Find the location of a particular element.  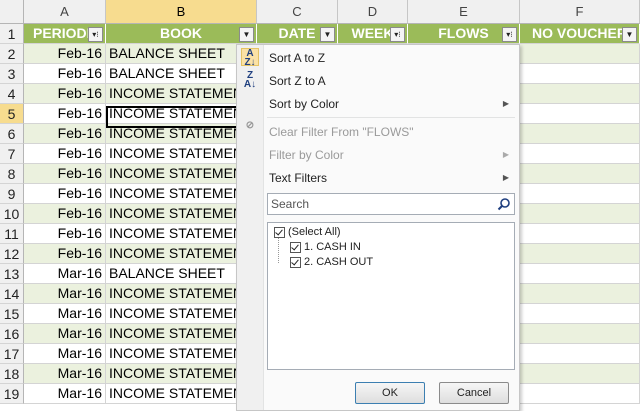

ok-button: OK is located at coordinates (390, 393).